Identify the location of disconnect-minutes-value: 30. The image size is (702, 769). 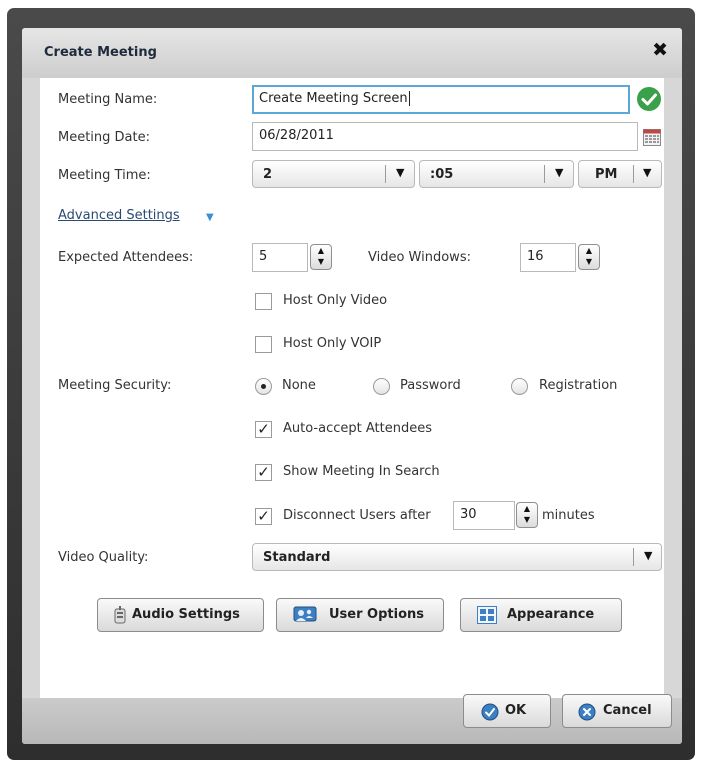
(468, 514).